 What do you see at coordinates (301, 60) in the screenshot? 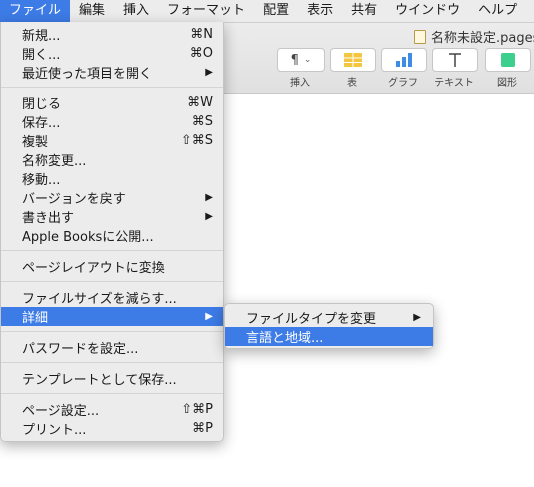
I see `insert-button: ¶ ⌄` at bounding box center [301, 60].